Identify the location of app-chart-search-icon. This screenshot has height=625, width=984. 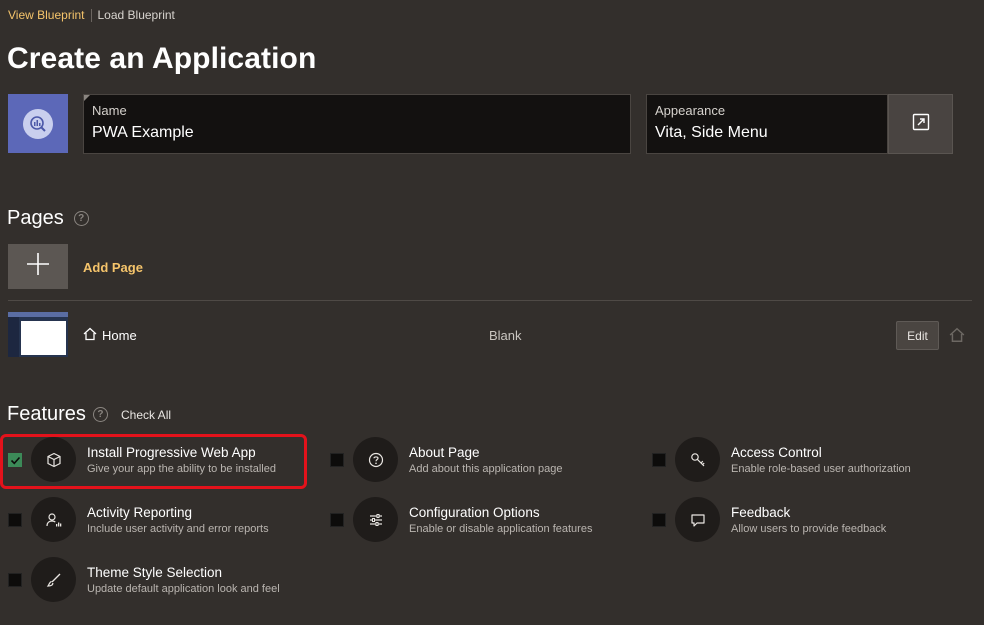
(38, 123).